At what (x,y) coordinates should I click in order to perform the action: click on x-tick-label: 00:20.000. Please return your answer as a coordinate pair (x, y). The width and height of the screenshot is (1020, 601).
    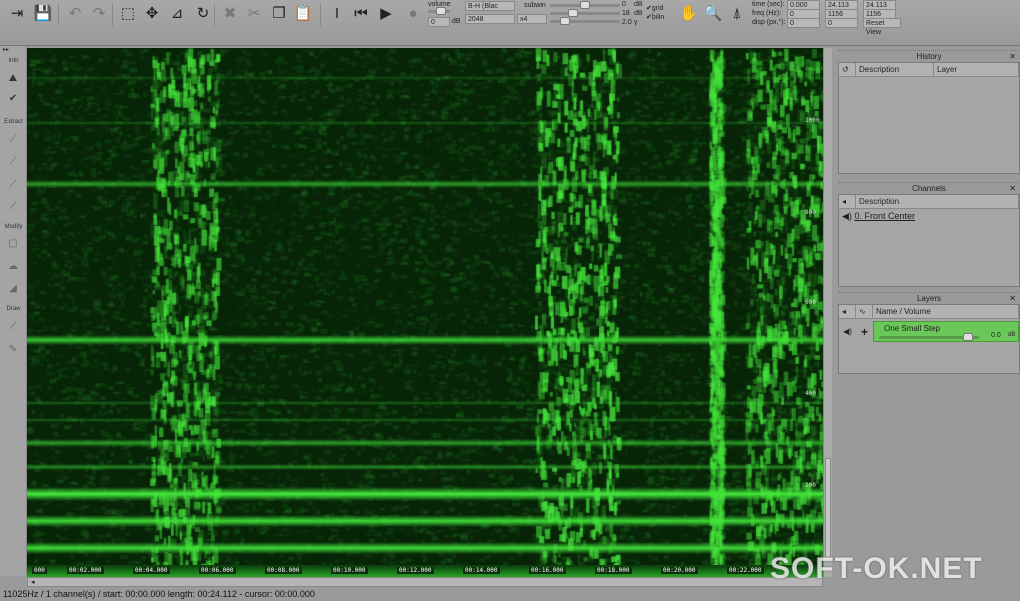
    Looking at the image, I should click on (679, 570).